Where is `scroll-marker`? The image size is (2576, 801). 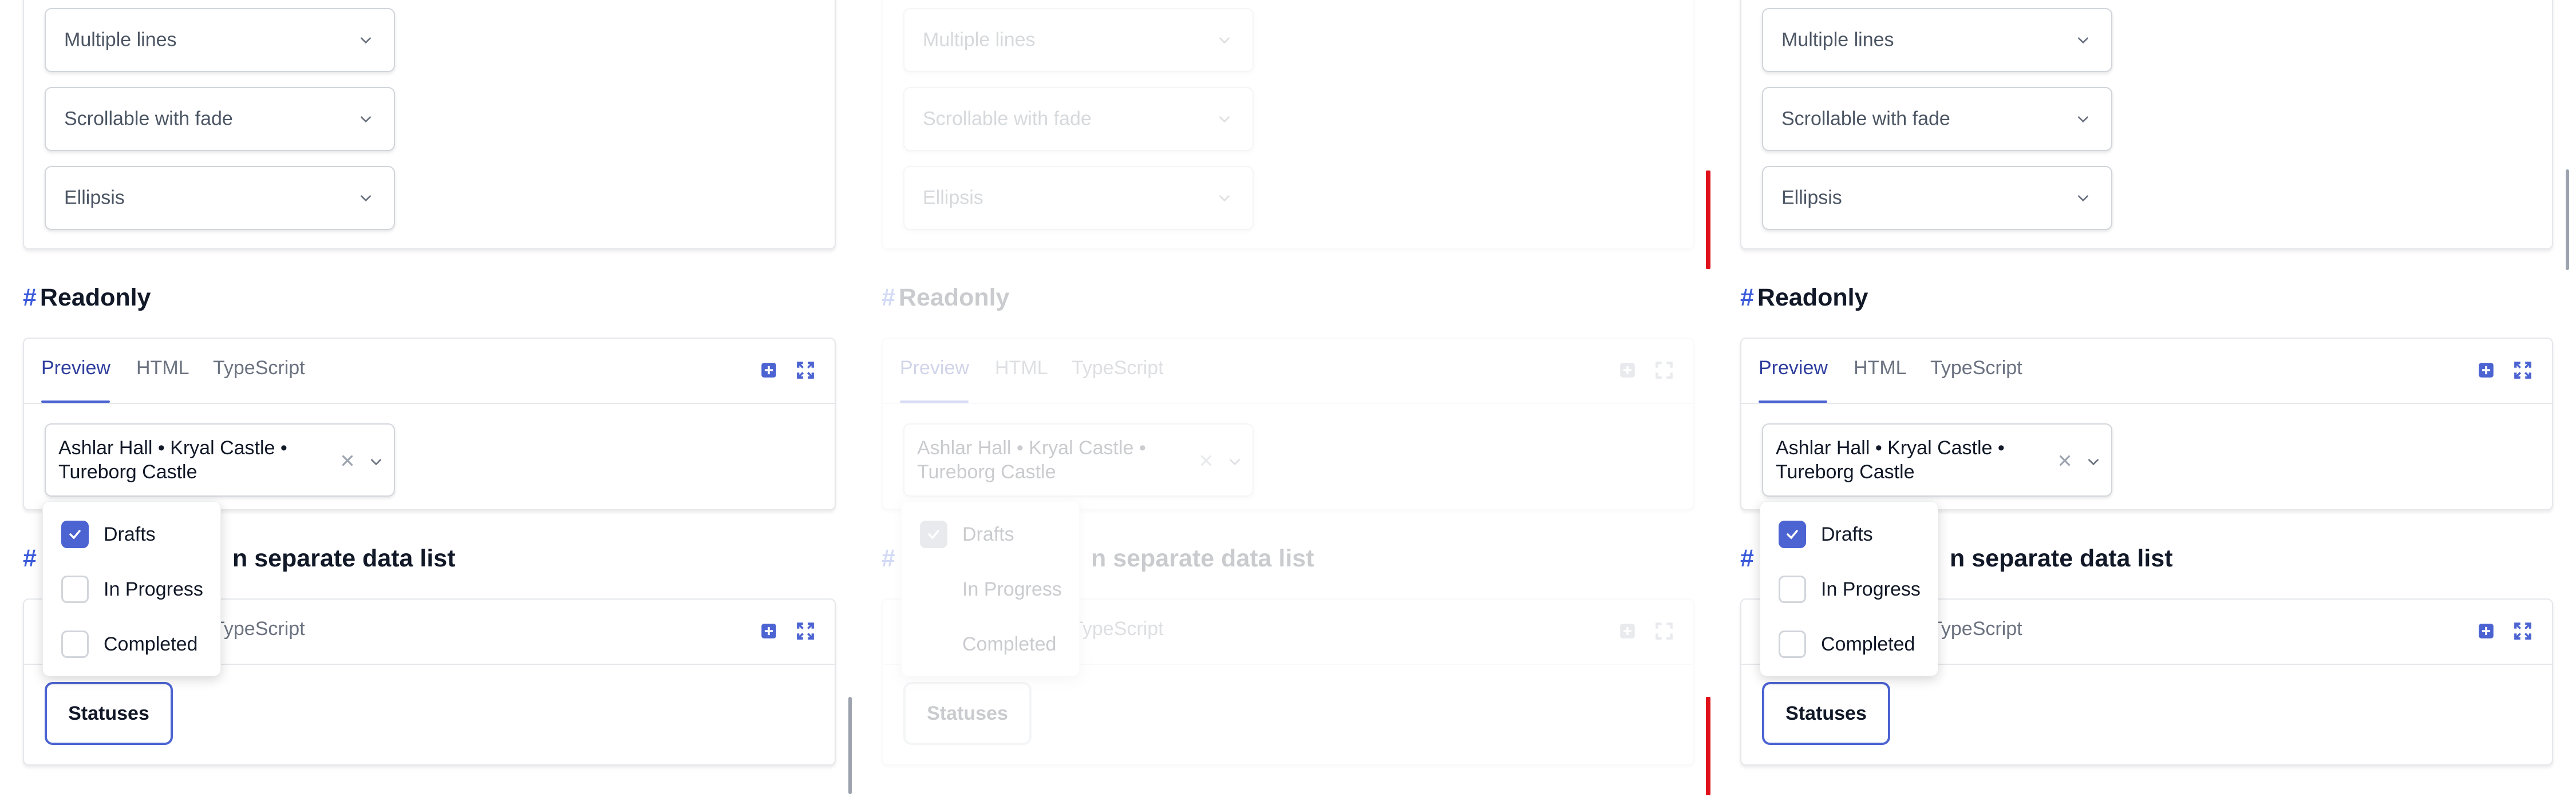 scroll-marker is located at coordinates (1708, 746).